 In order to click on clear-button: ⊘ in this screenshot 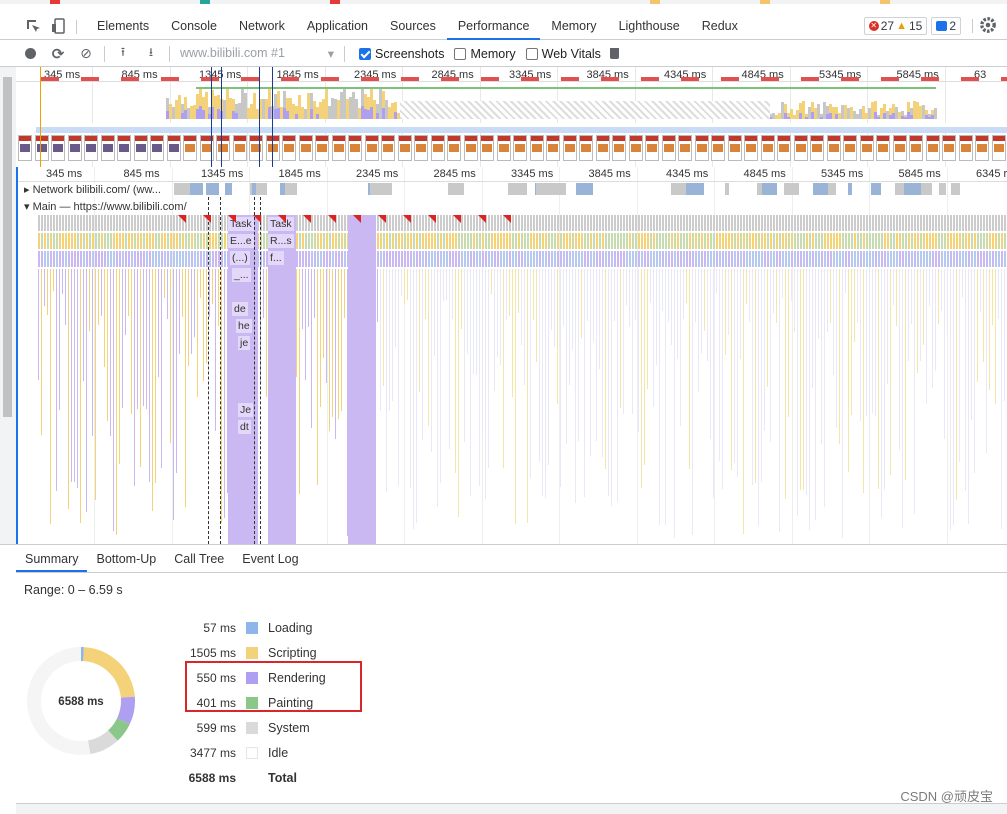, I will do `click(86, 54)`.